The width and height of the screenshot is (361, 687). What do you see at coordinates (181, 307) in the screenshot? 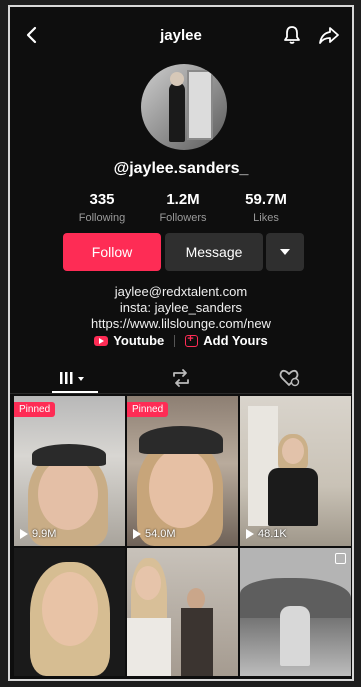
I see `bio-insta: insta: jaylee_sanders` at bounding box center [181, 307].